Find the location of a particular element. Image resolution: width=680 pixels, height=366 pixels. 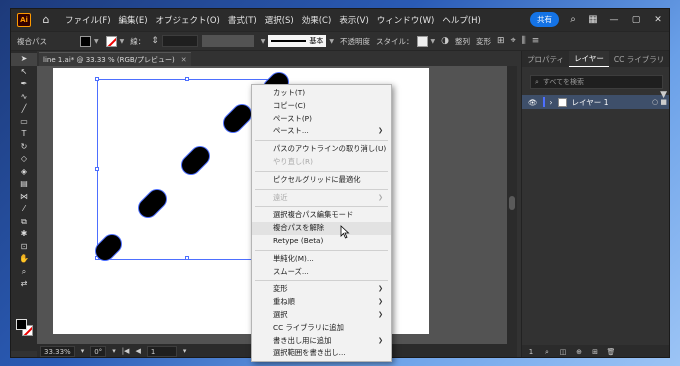

context-menu-item: 変形 ❯ is located at coordinates (321, 289).